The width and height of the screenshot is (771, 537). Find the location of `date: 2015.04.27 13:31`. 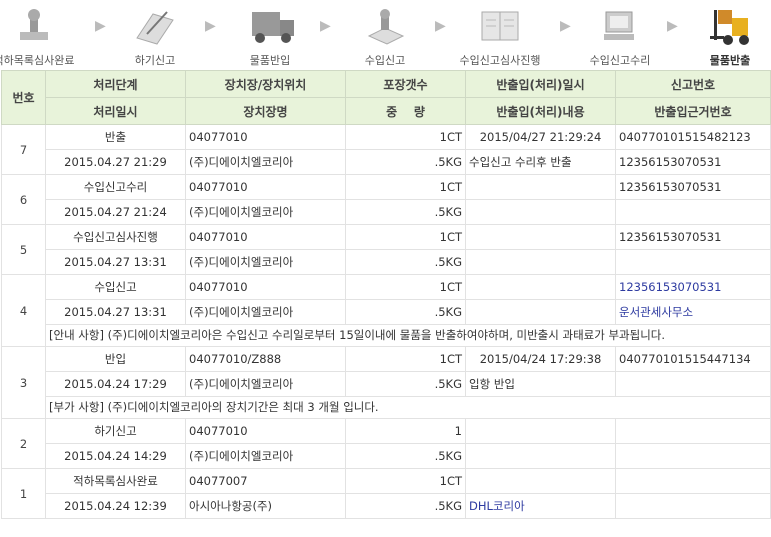

date: 2015.04.27 13:31 is located at coordinates (115, 312).